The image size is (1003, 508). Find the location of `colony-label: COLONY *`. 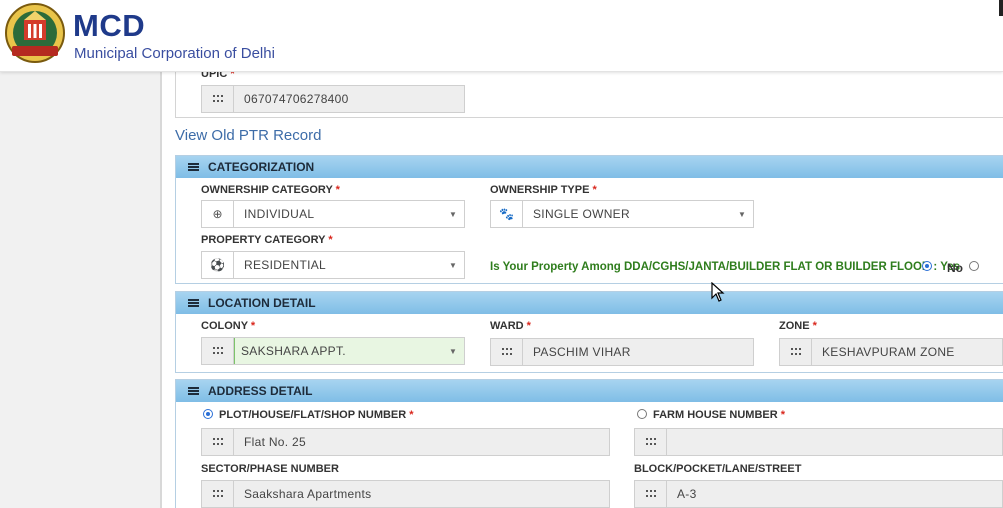

colony-label: COLONY * is located at coordinates (228, 326).